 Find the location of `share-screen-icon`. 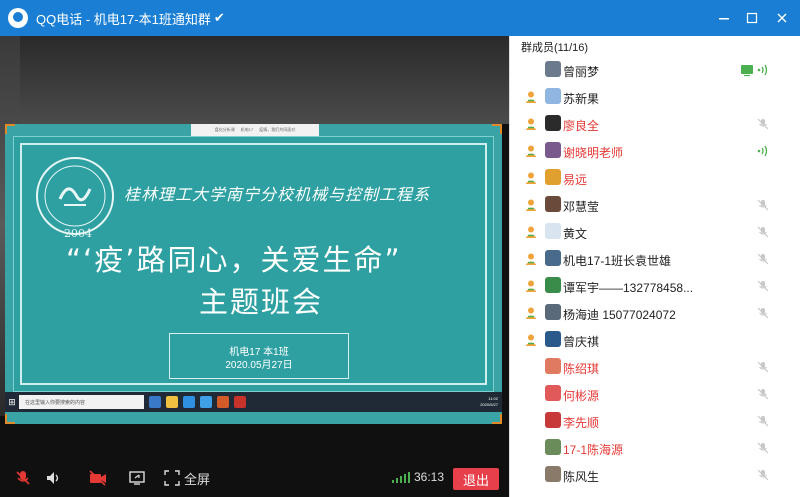

share-screen-icon is located at coordinates (137, 478).